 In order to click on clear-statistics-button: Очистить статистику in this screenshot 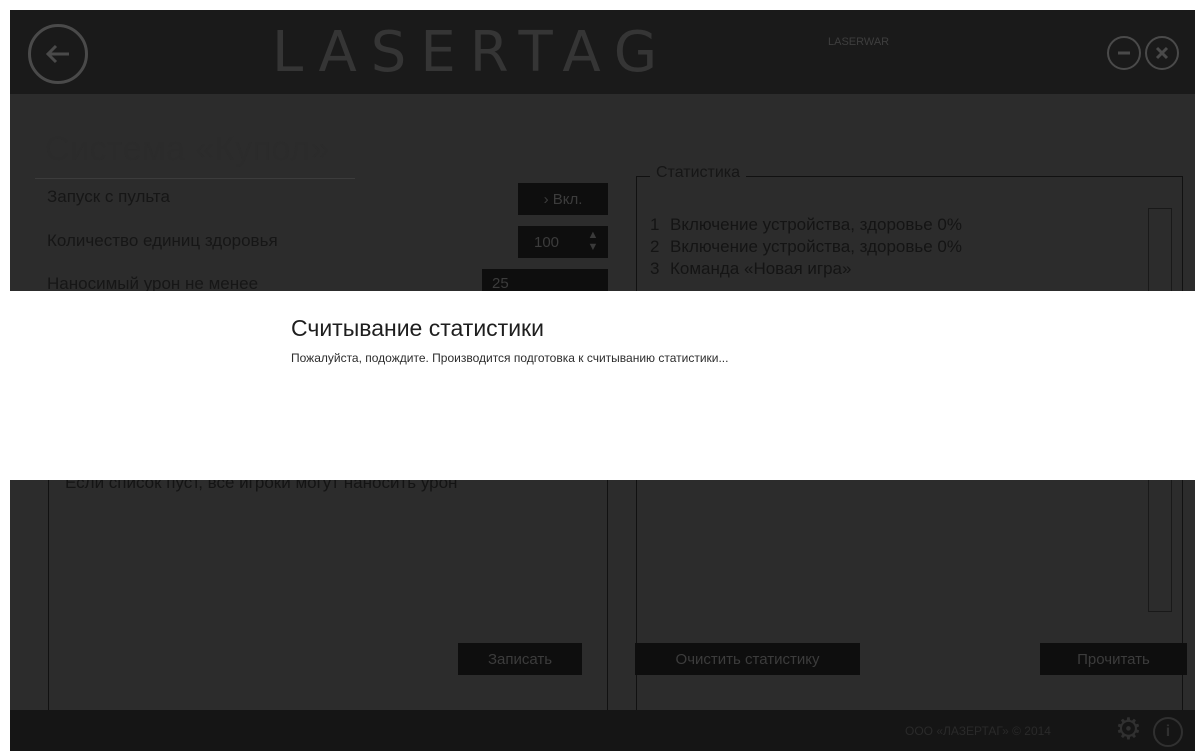, I will do `click(747, 659)`.